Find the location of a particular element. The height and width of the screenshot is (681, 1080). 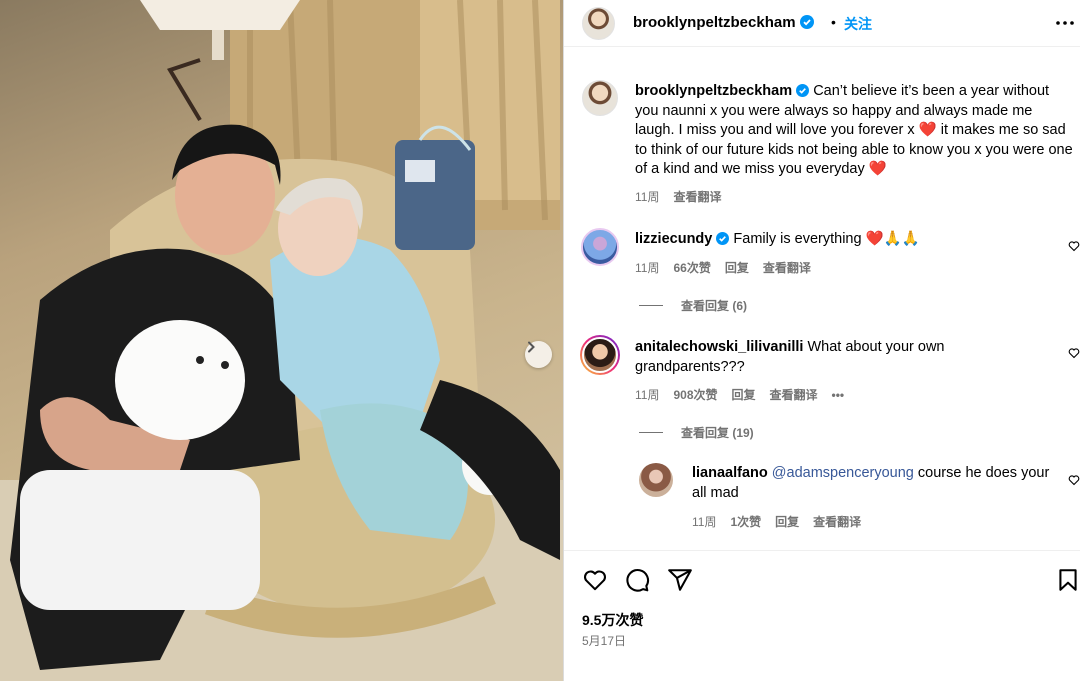

post-header: brooklynpeltzbeckham • 关注 is located at coordinates (822, 23).